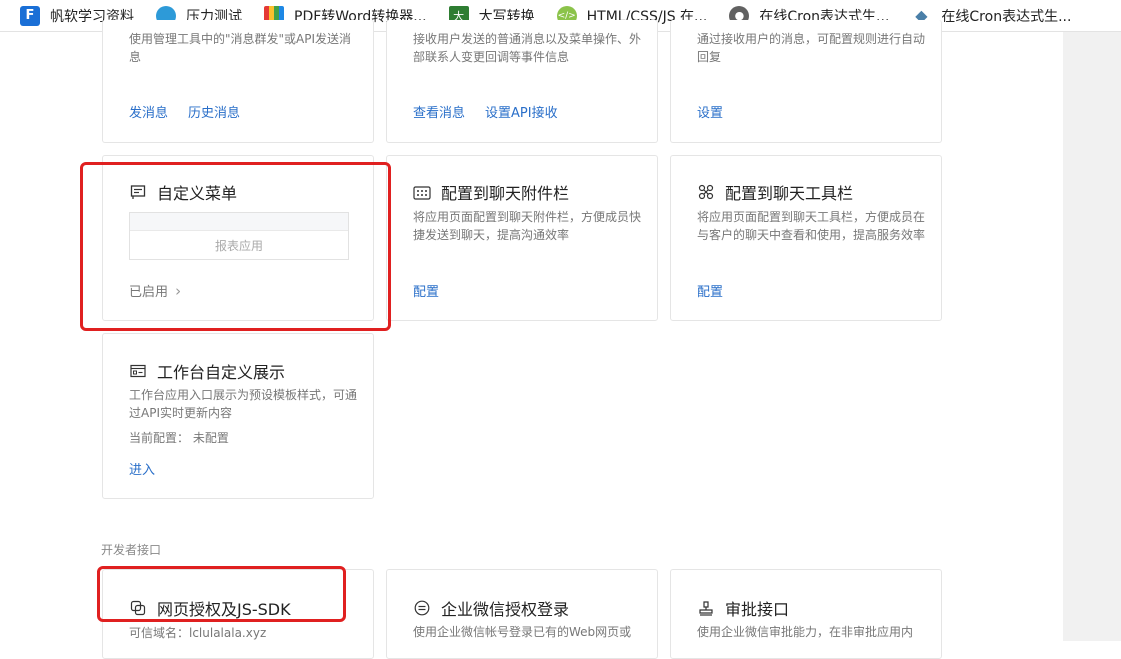 This screenshot has height=659, width=1121. Describe the element at coordinates (811, 48) in the screenshot. I see `card-desc: 通过接收用户的消息，可配置规则进行自动回复` at that location.